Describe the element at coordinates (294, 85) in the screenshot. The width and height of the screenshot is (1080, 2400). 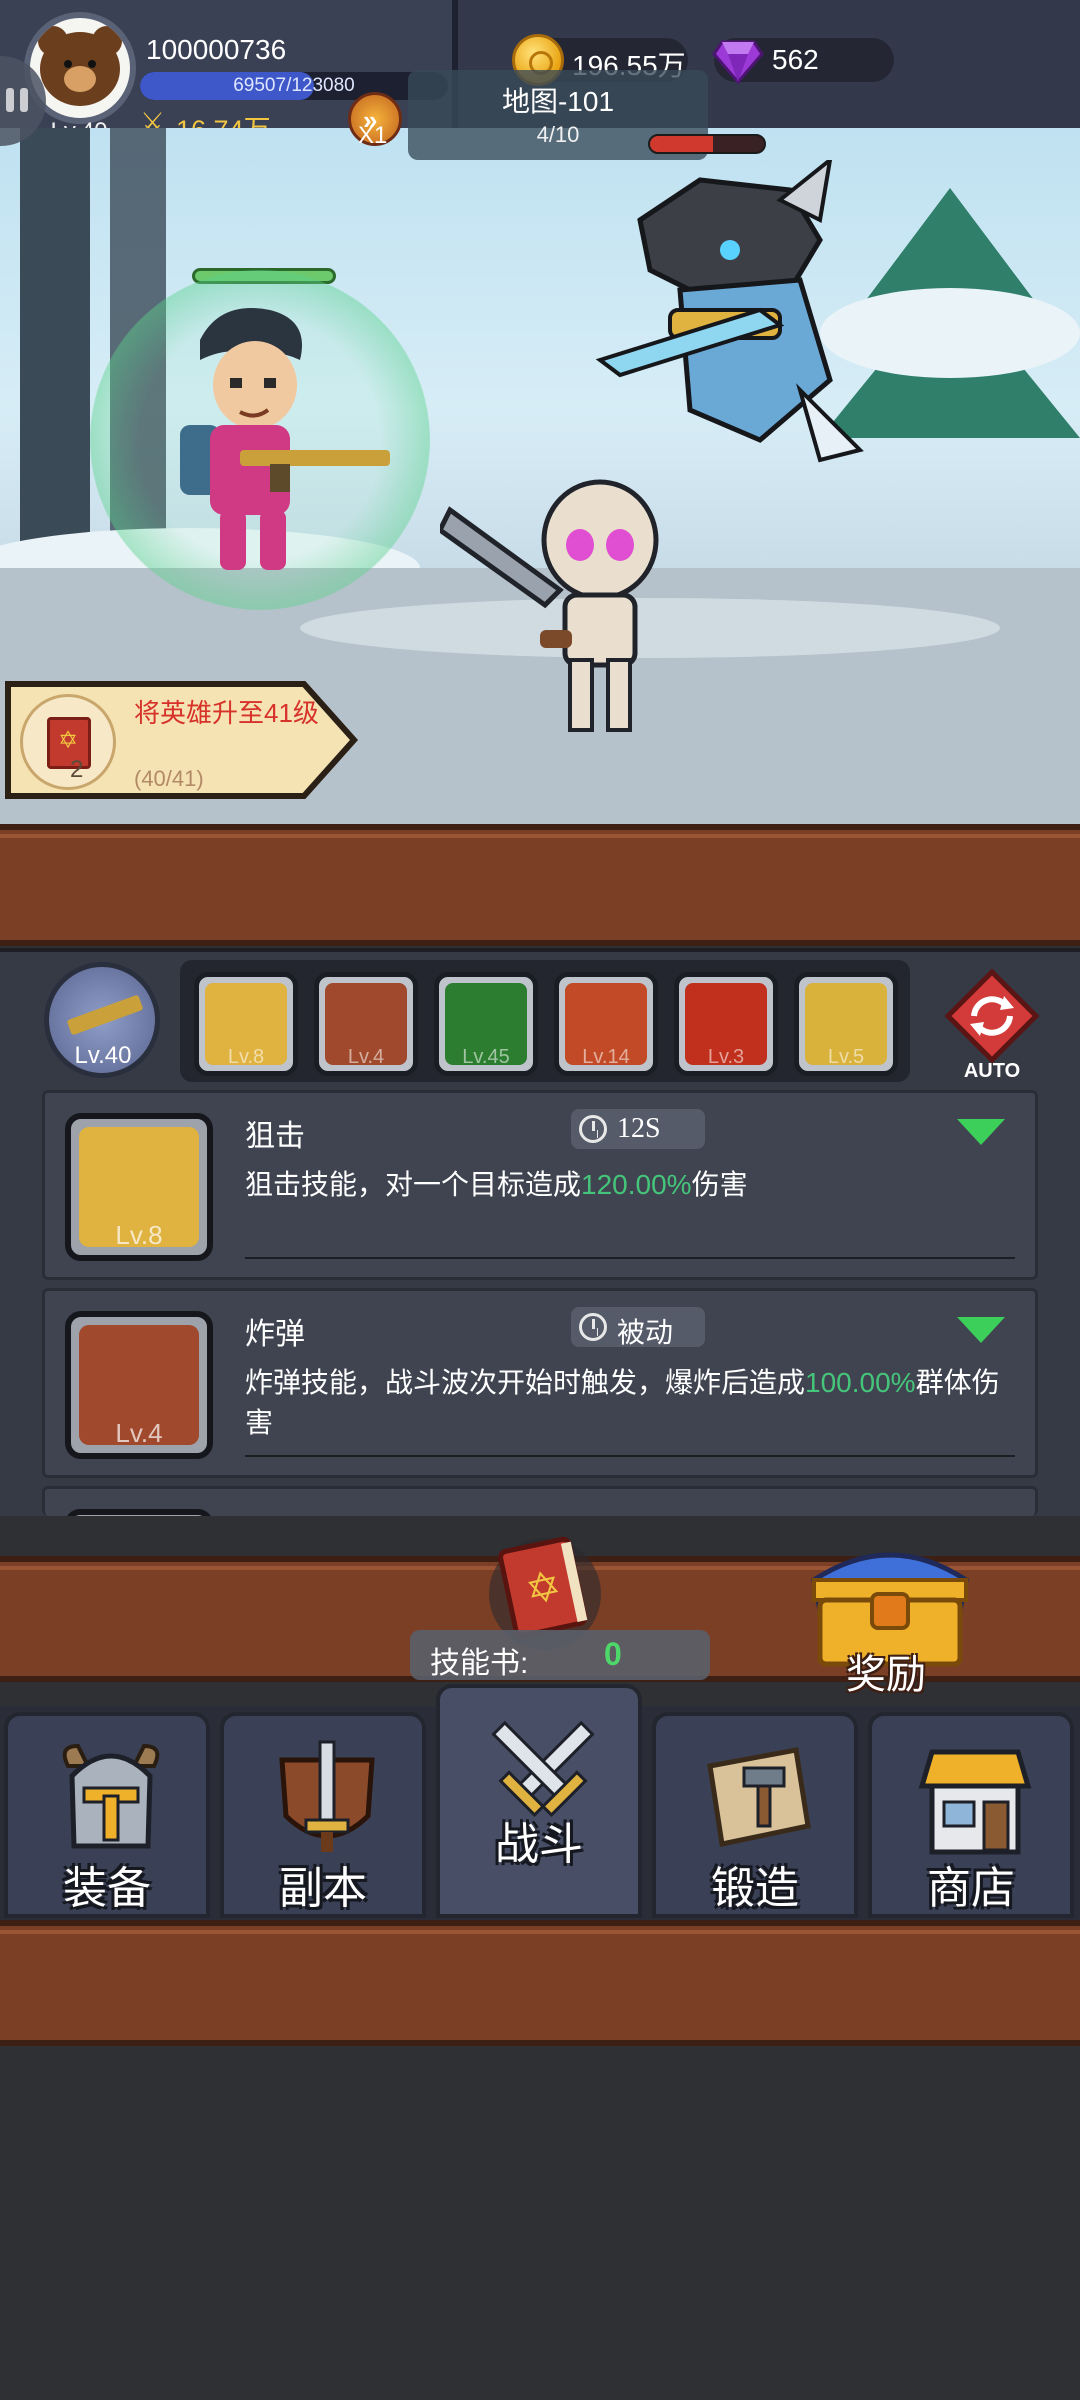
I see `exp-text: 69507/123080` at that location.